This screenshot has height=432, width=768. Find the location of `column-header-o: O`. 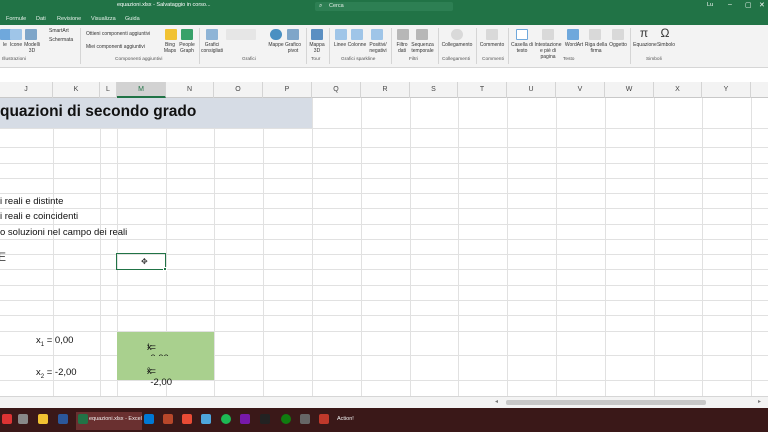

column-header-o: O is located at coordinates (238, 90).